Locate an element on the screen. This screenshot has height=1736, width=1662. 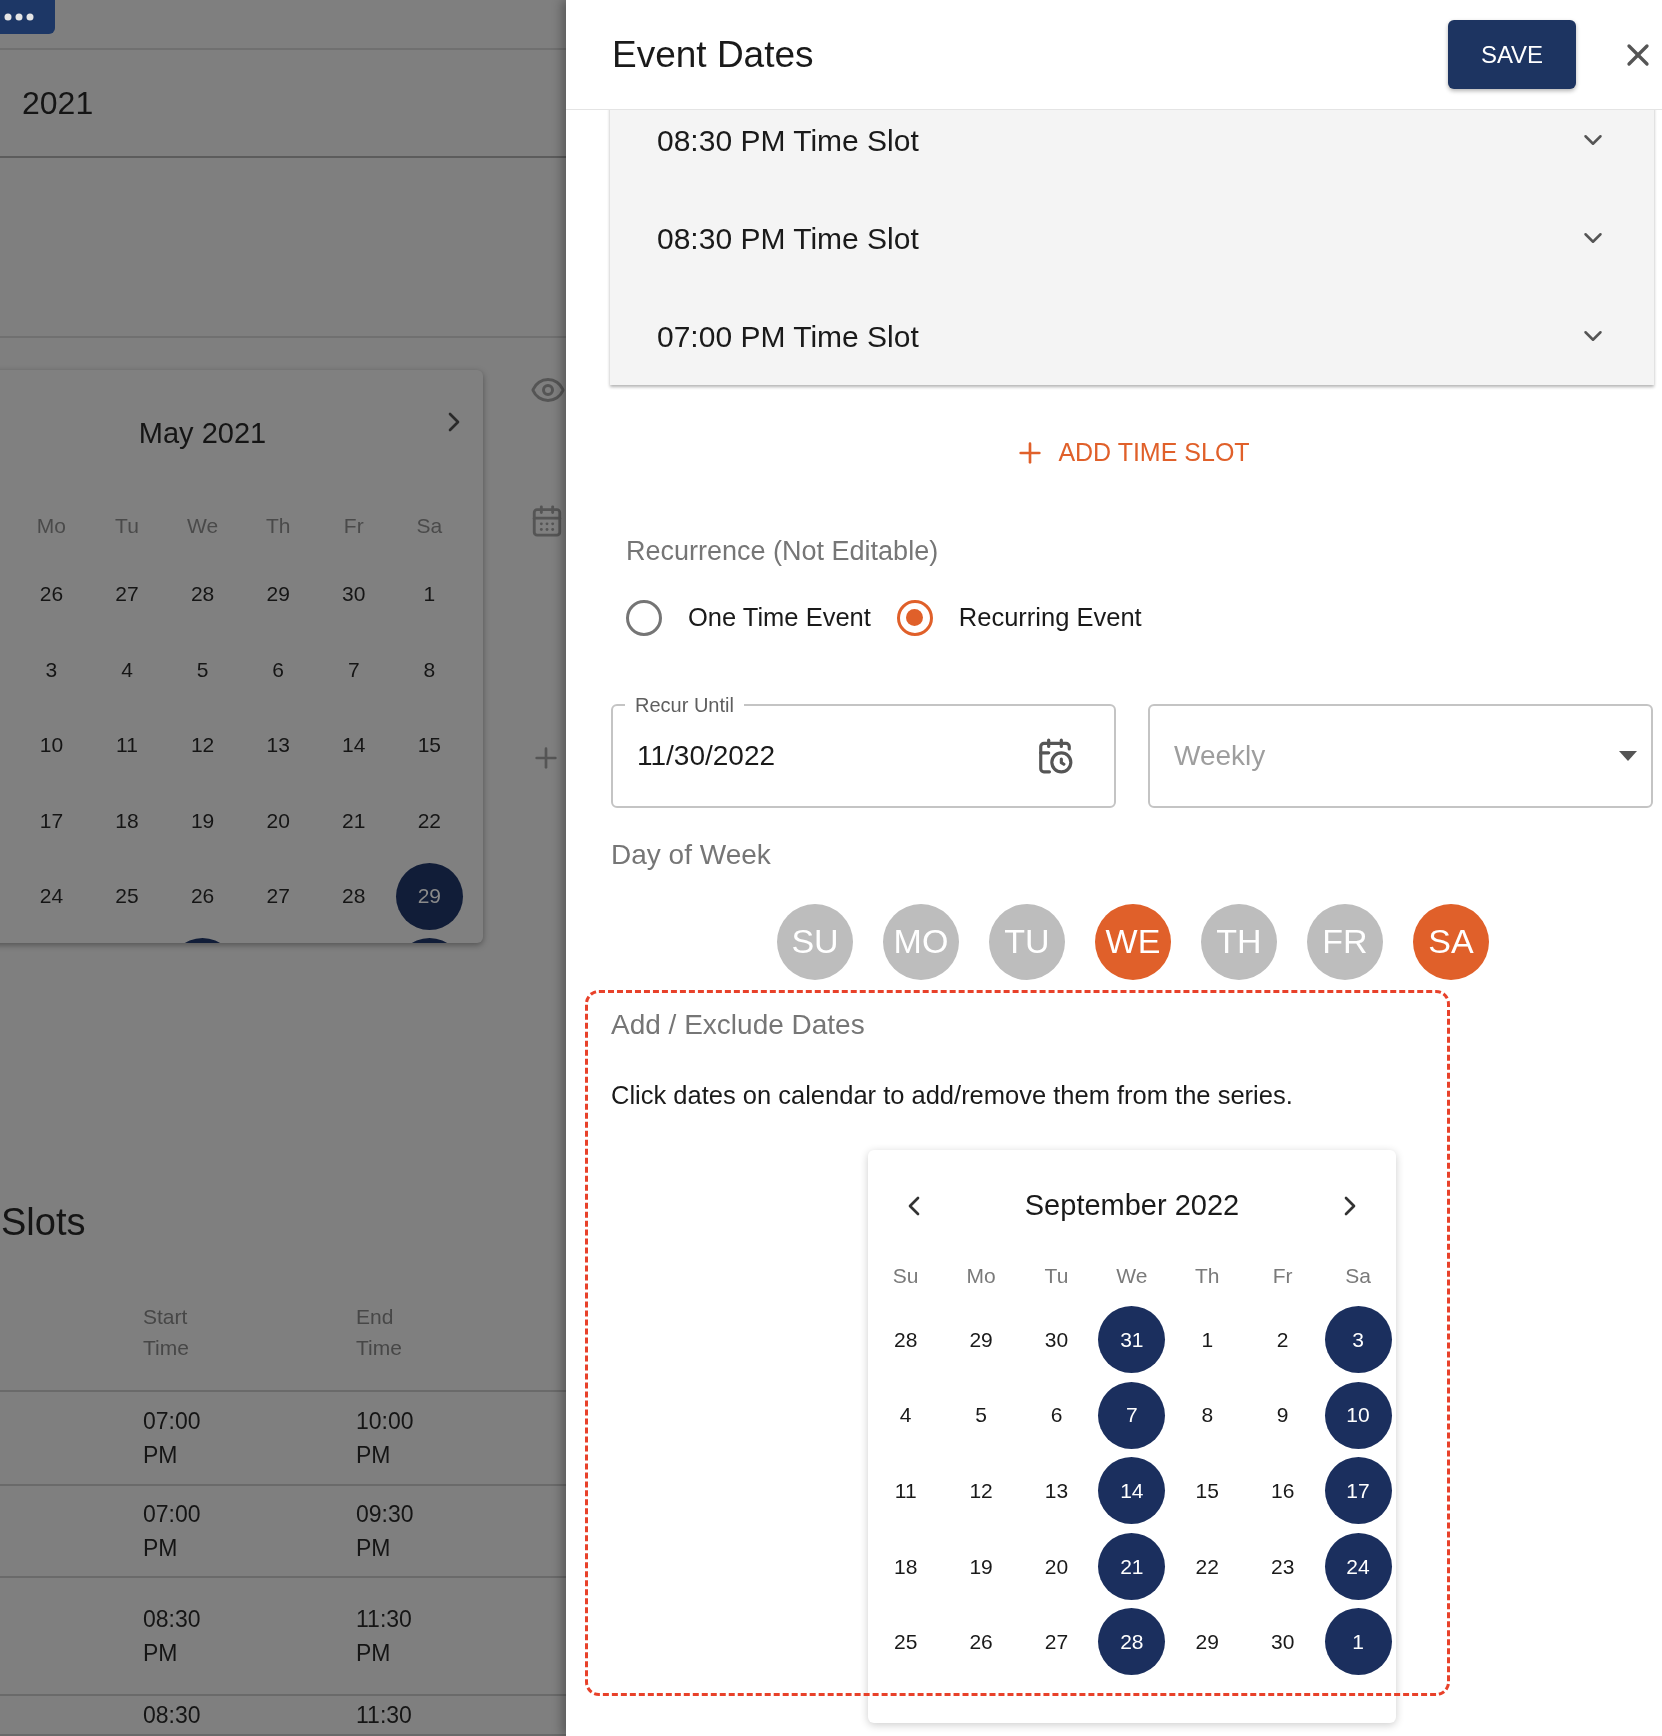
weekday-toggle: WE is located at coordinates (1133, 941).